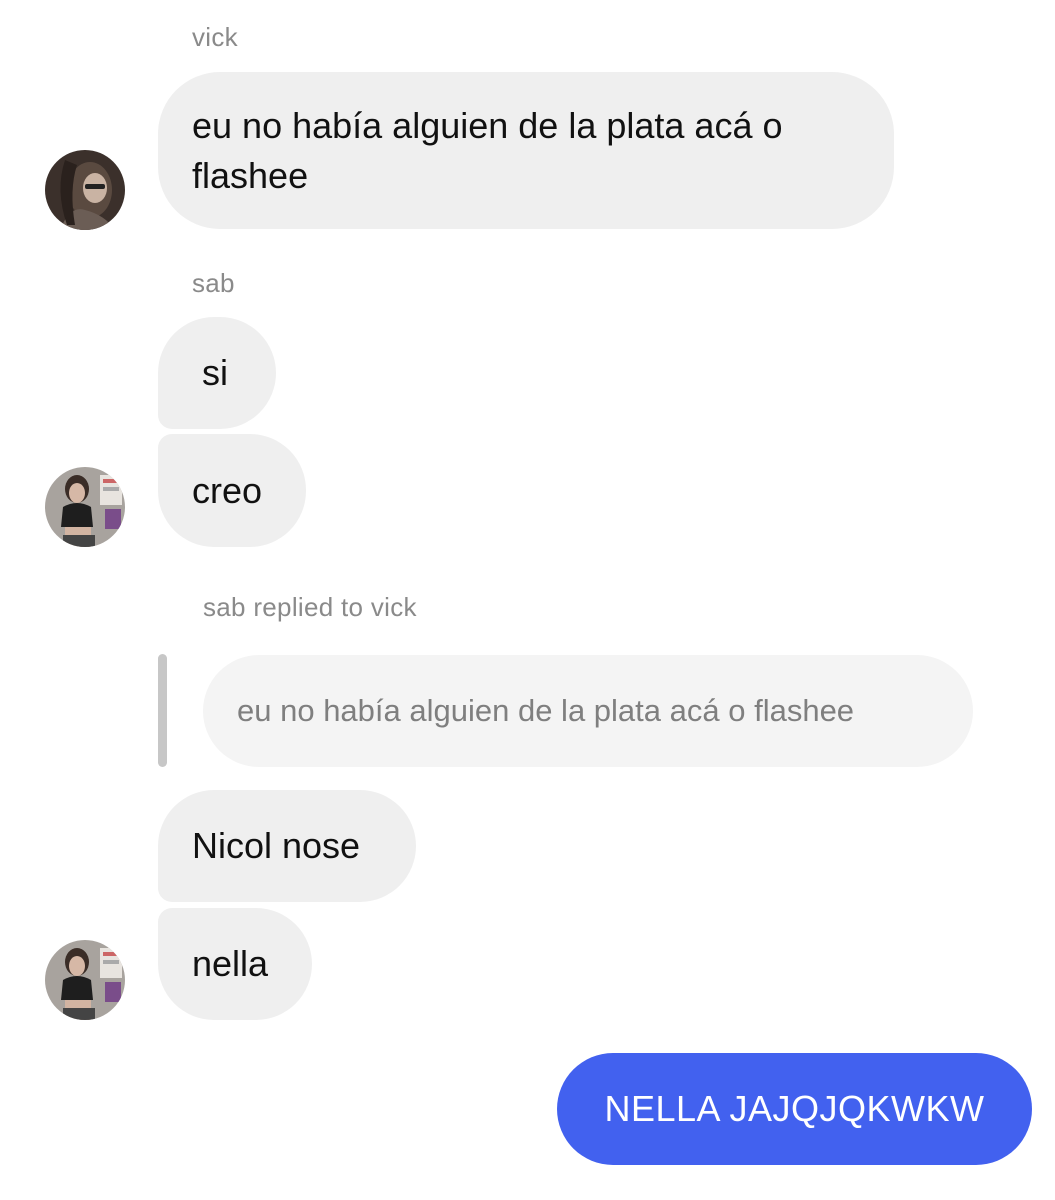 This screenshot has width=1055, height=1200. I want to click on message-bubble: si, so click(217, 373).